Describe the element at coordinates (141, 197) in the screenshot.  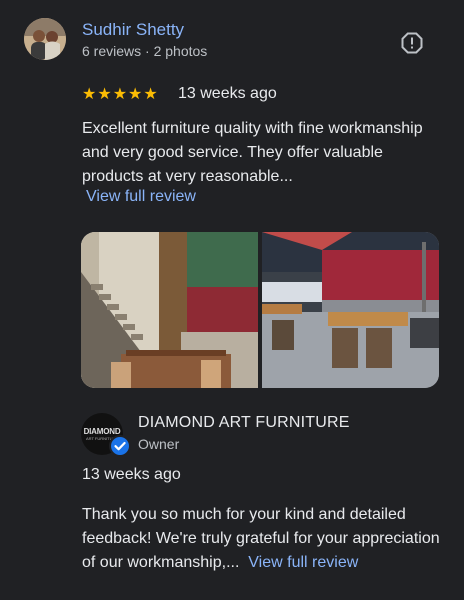
I see `view-full-review-link: View full review` at that location.